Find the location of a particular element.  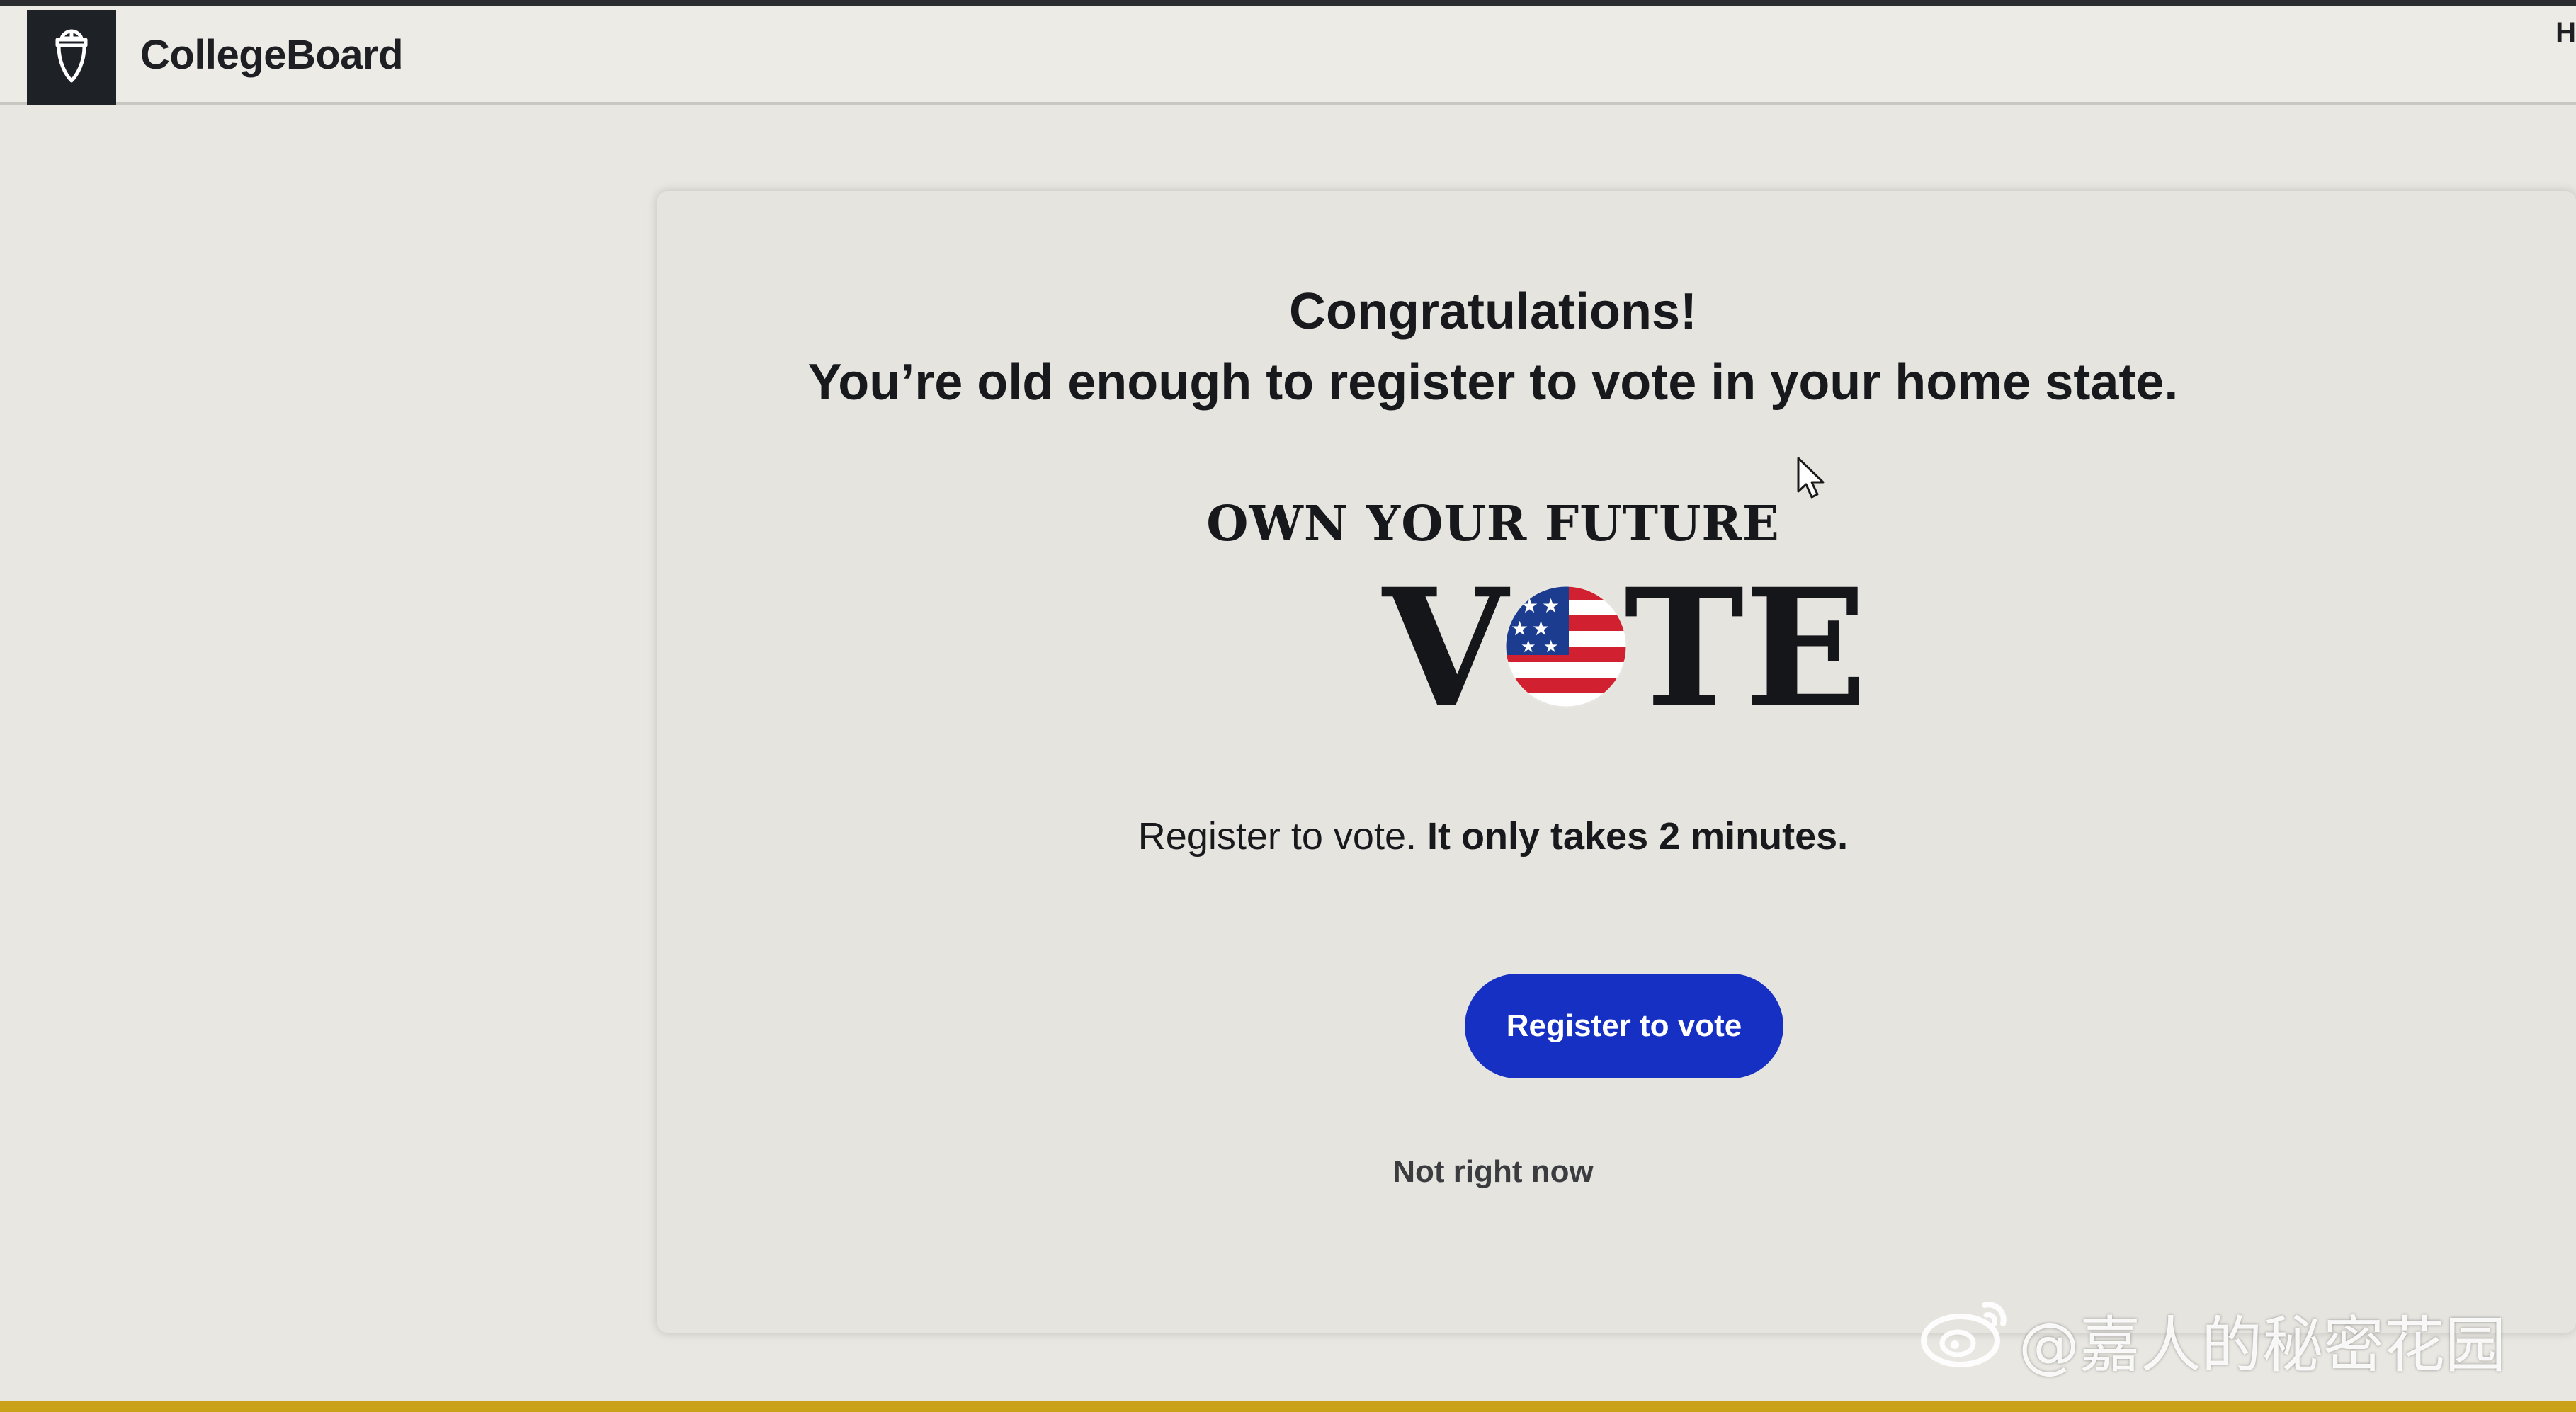

weibo-watermark: @嘉人的秘密花园 is located at coordinates (2212, 1340).